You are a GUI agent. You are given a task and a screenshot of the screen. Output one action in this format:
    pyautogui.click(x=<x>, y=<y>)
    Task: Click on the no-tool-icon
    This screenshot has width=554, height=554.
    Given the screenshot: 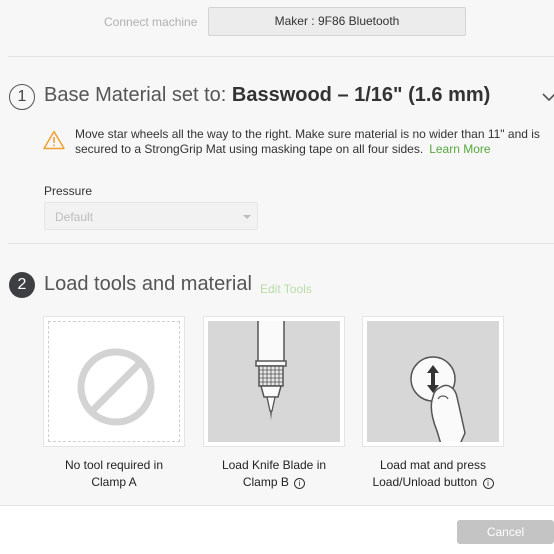 What is the action you would take?
    pyautogui.click(x=116, y=387)
    